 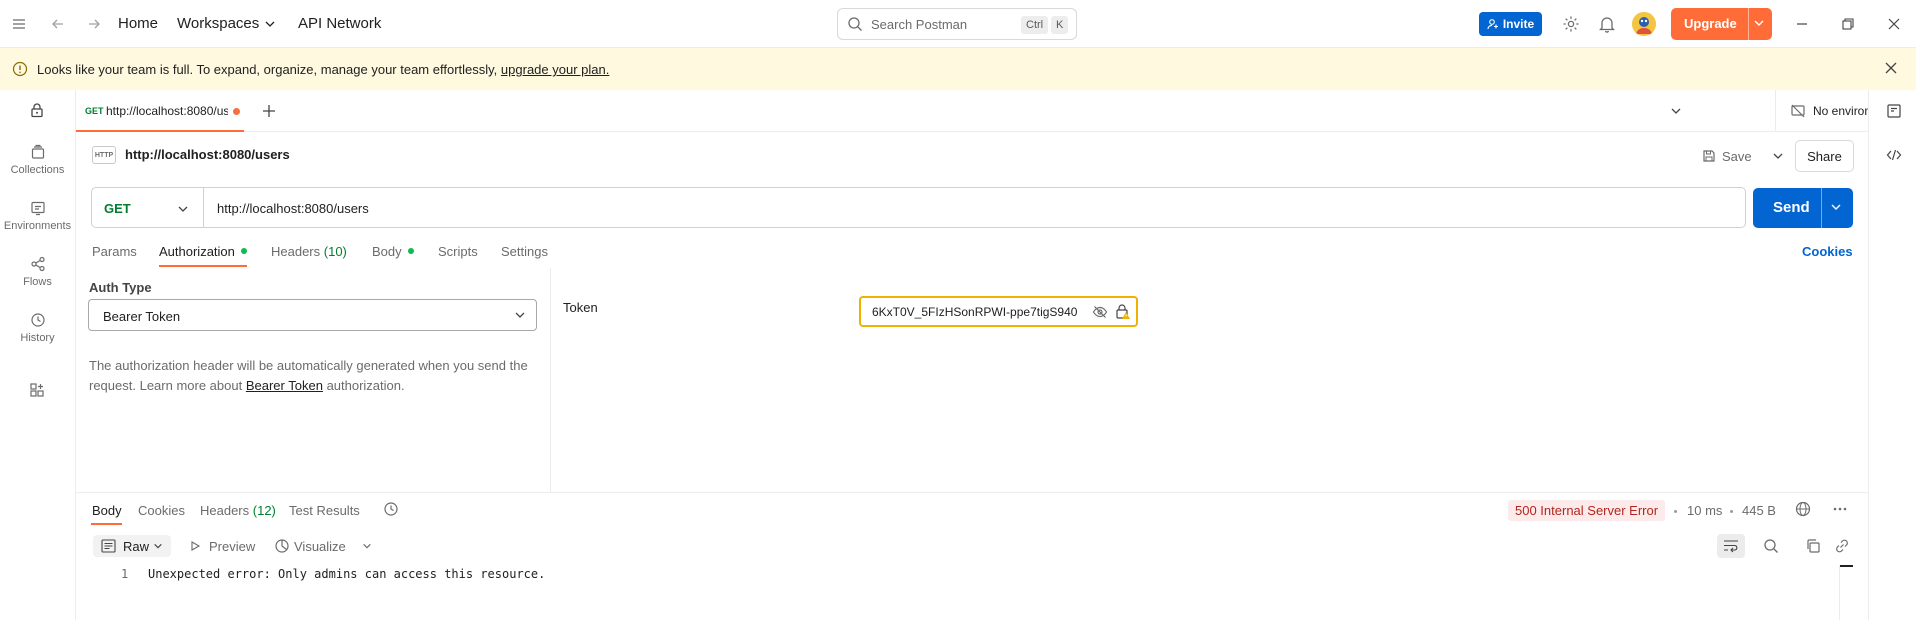 I want to click on chevron-down-icon, so click(x=270, y=24).